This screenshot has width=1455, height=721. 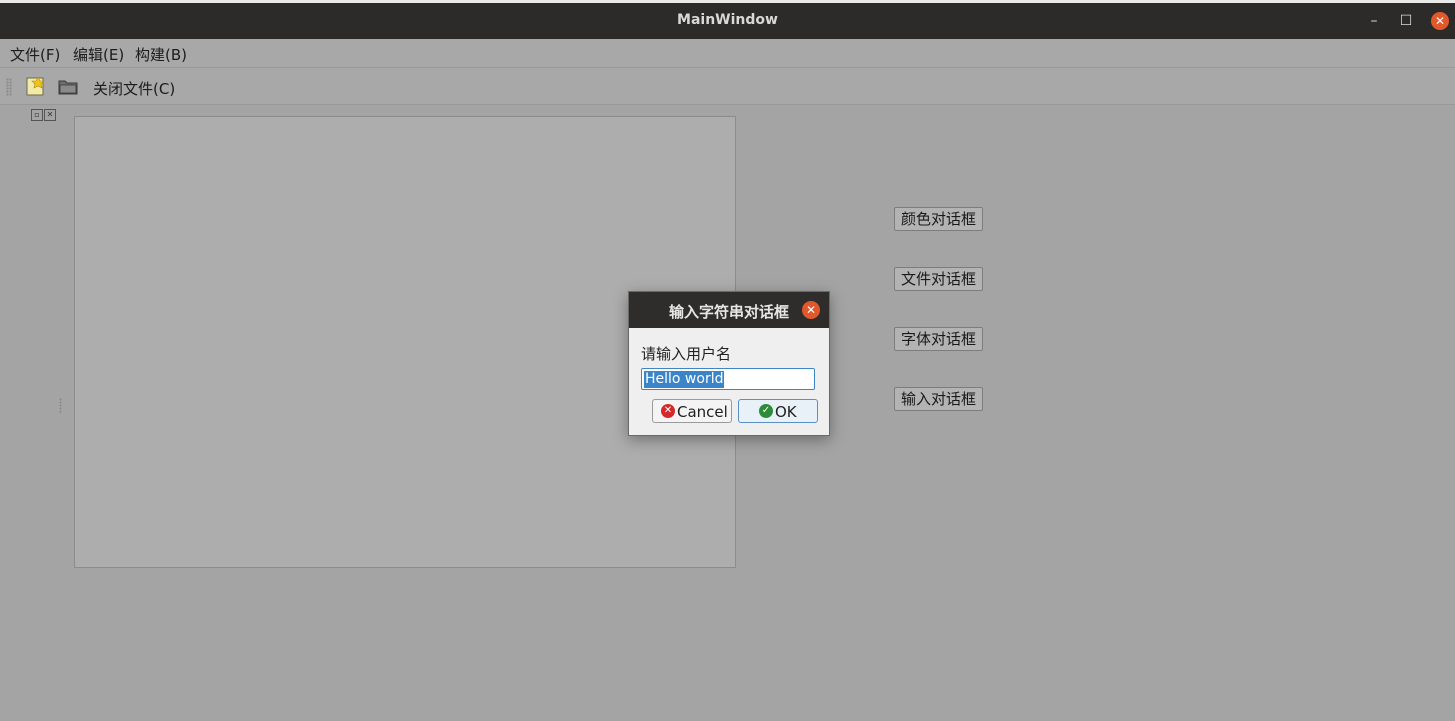 What do you see at coordinates (938, 399) in the screenshot?
I see `input-dialog-button: 输入对话框` at bounding box center [938, 399].